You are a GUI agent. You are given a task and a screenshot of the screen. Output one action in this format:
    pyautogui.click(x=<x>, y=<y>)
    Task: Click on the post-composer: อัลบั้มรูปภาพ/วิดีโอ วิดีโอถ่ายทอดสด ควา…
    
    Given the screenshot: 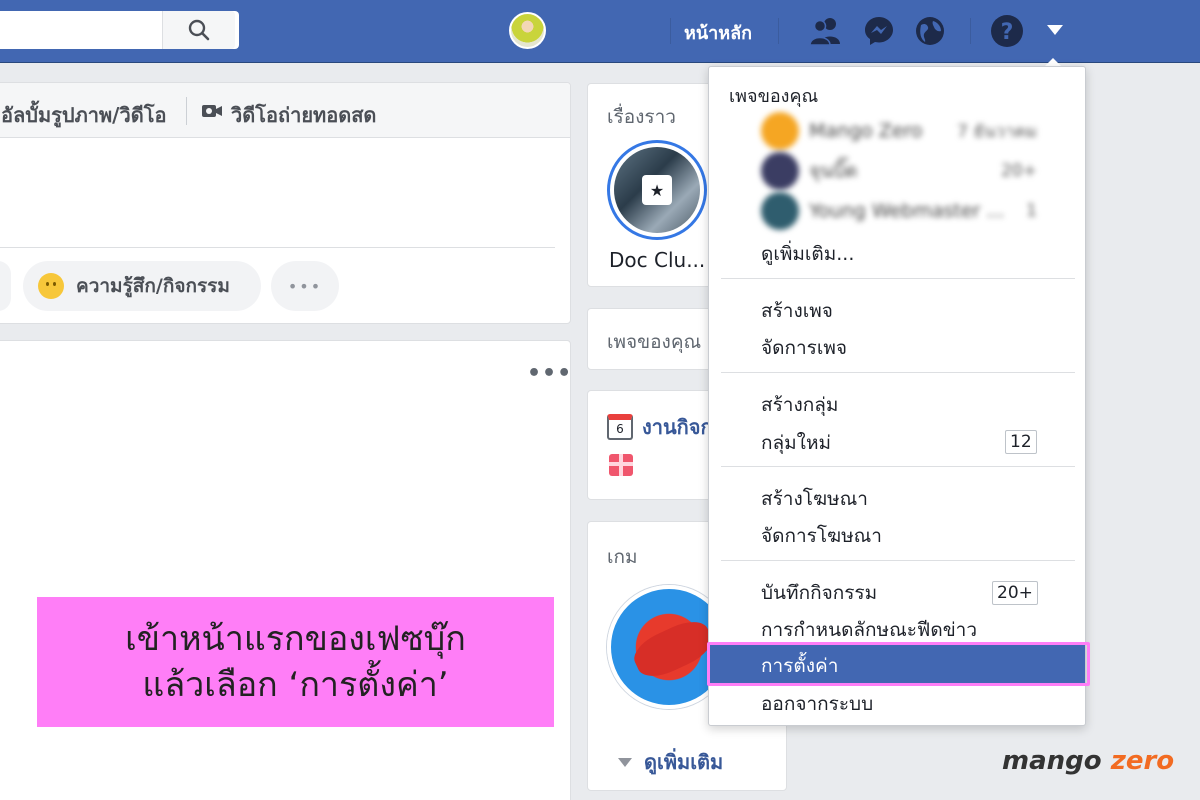 What is the action you would take?
    pyautogui.click(x=285, y=203)
    